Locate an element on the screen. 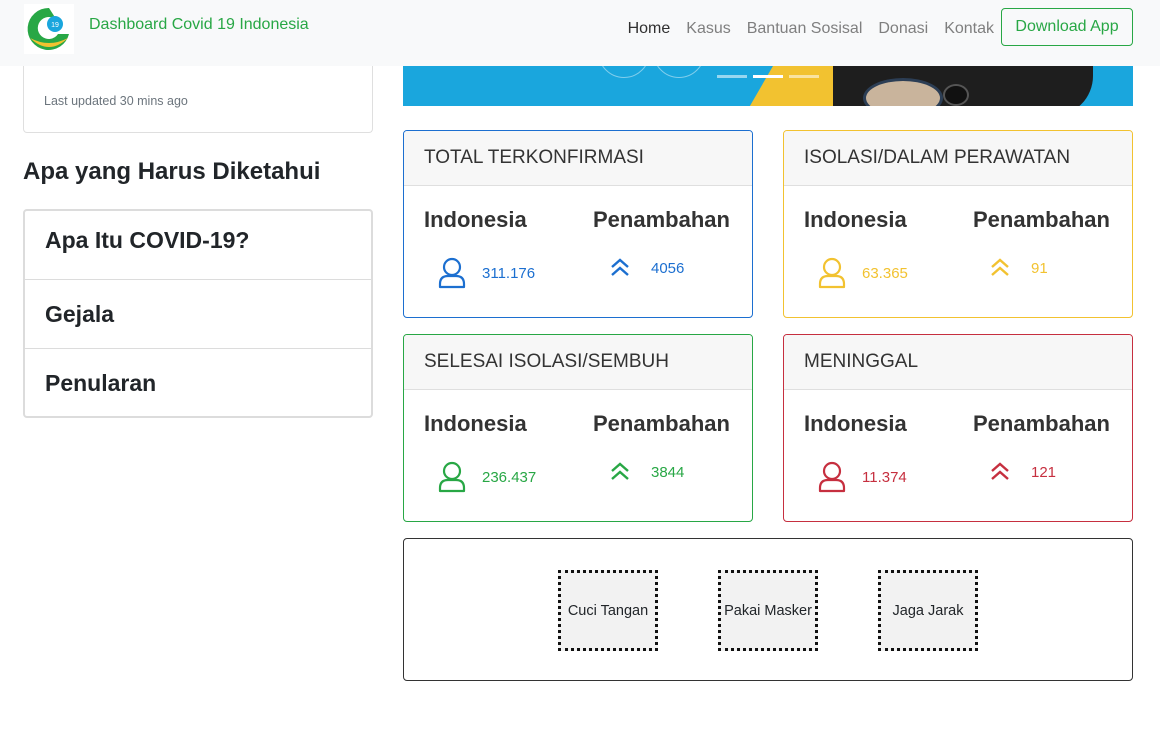  nav-bantuan-sosial: Bantuan Sosisal is located at coordinates (805, 29).